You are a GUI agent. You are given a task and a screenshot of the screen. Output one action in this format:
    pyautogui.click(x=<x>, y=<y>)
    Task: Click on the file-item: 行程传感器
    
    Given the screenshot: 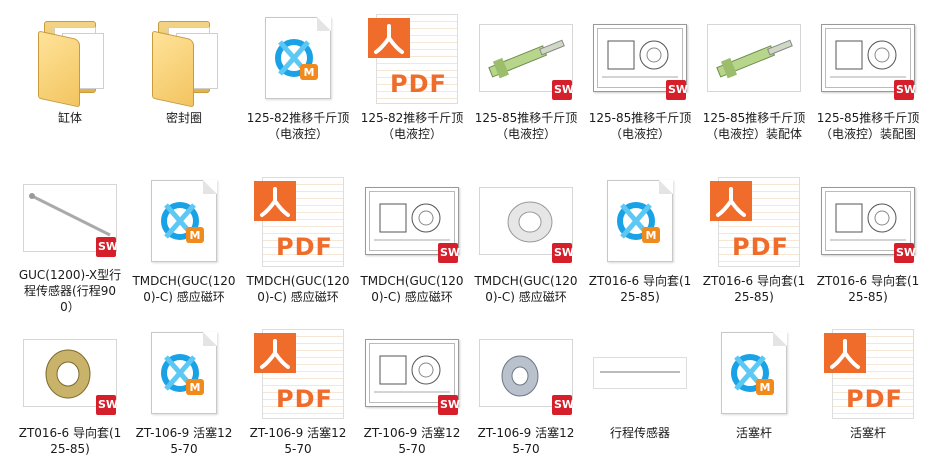 What is the action you would take?
    pyautogui.click(x=640, y=390)
    